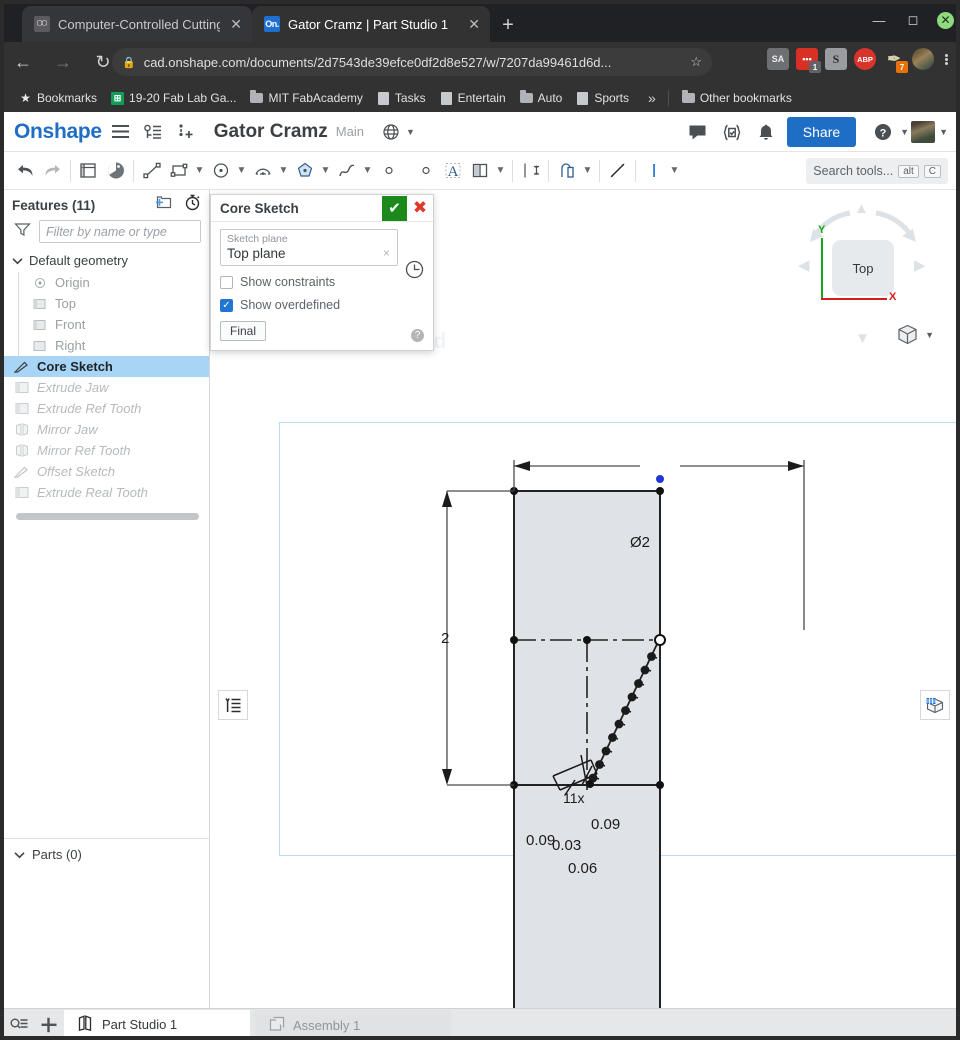 The width and height of the screenshot is (960, 1040). What do you see at coordinates (106, 471) in the screenshot?
I see `tree-item-offset-sketch: Offset Sketch` at bounding box center [106, 471].